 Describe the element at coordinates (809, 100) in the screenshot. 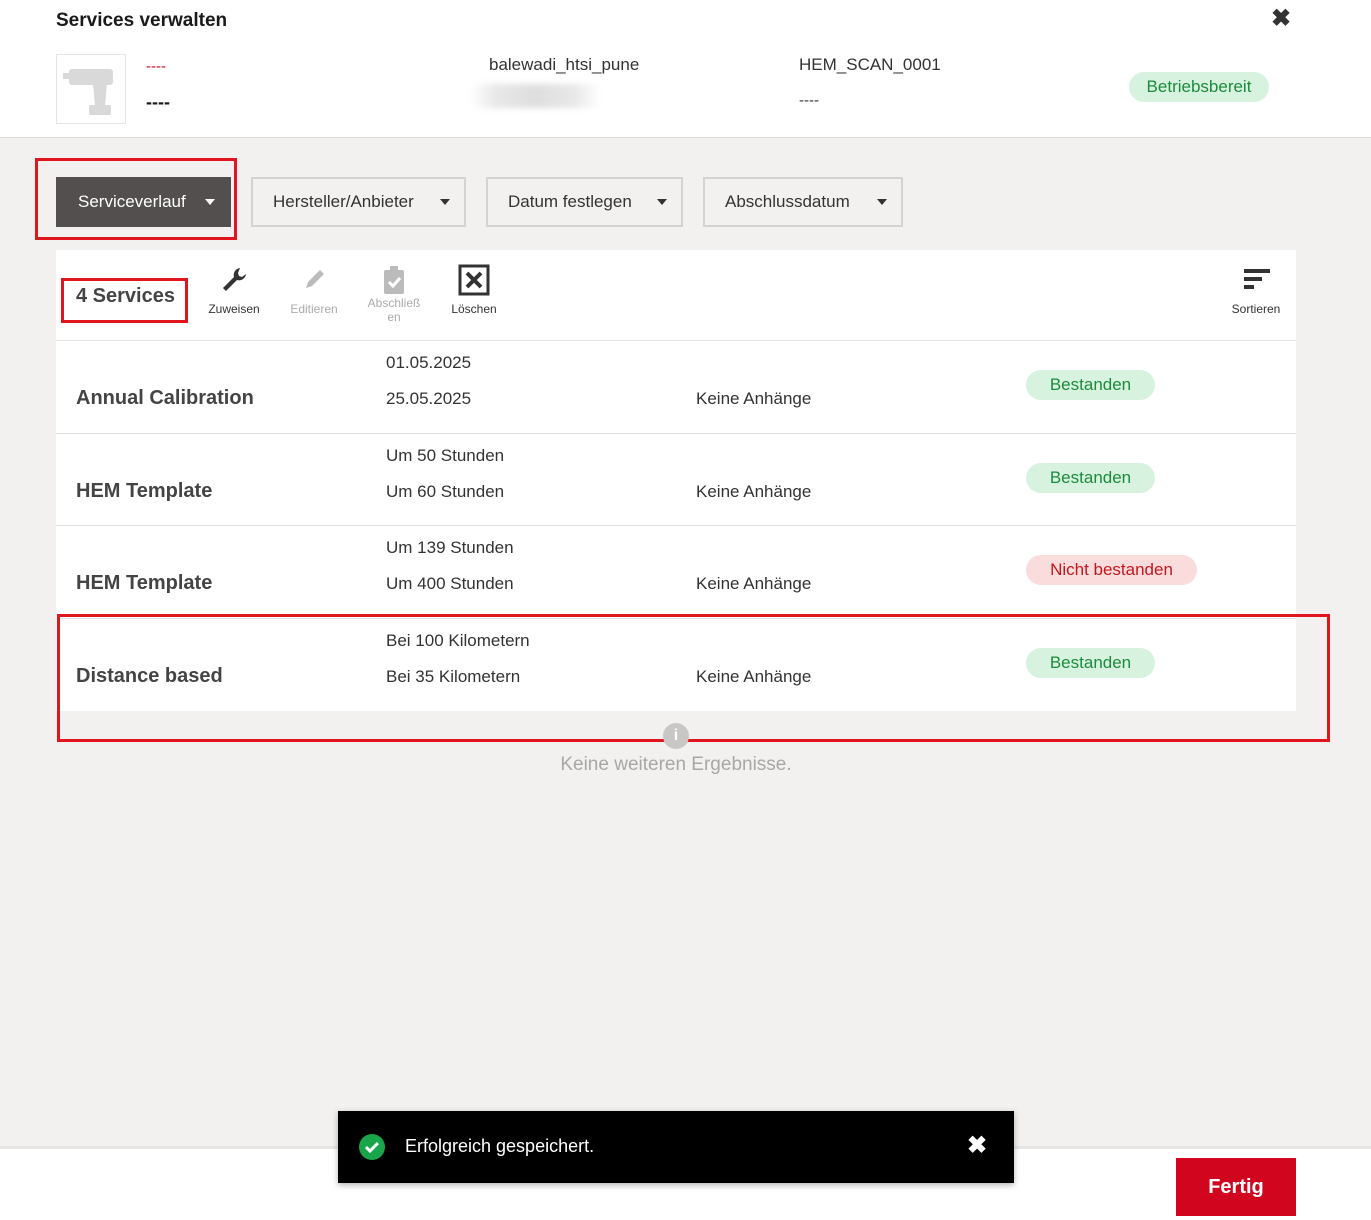

I see `scan-sub-value: ----` at that location.